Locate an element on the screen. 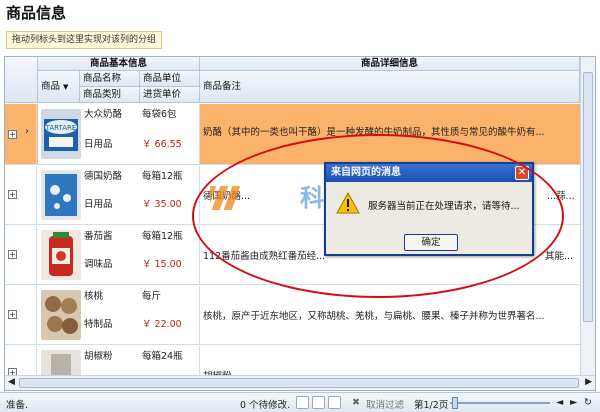 This screenshot has height=412, width=600. product-image-german-cheese is located at coordinates (61, 195).